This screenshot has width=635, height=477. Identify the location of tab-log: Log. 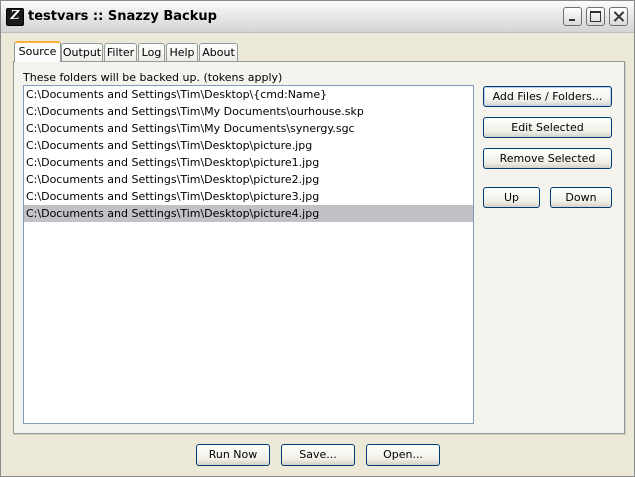
(151, 52).